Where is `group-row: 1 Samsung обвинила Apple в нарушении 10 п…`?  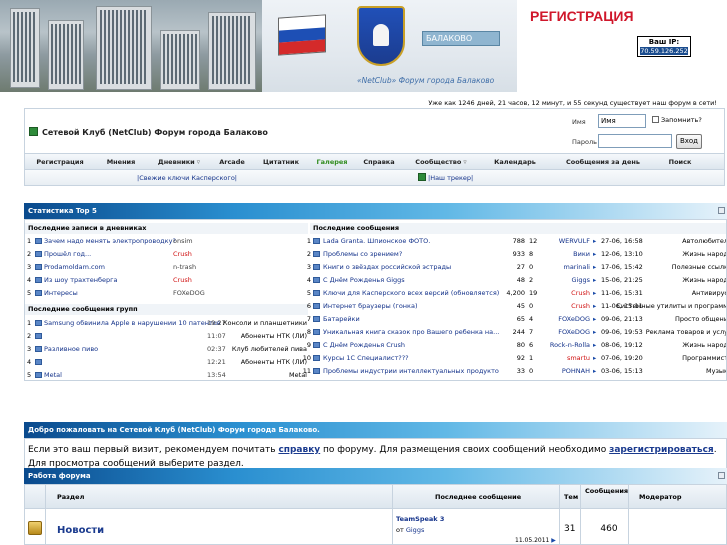 group-row: 1 Samsung обвинила Apple в нарушении 10 п… is located at coordinates (167, 323).